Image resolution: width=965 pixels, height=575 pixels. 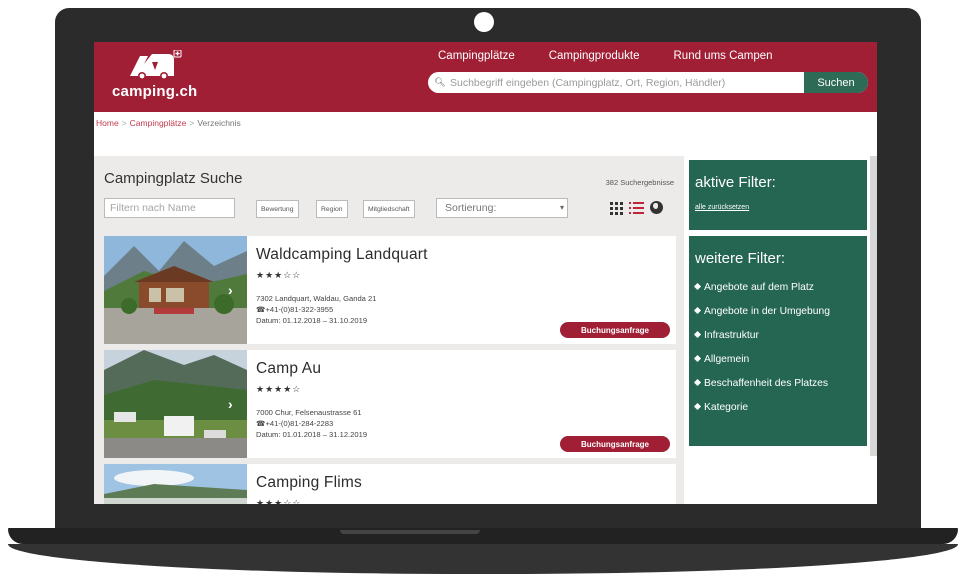 I want to click on search-bar: 🔍︎ Suchen, so click(x=648, y=82).